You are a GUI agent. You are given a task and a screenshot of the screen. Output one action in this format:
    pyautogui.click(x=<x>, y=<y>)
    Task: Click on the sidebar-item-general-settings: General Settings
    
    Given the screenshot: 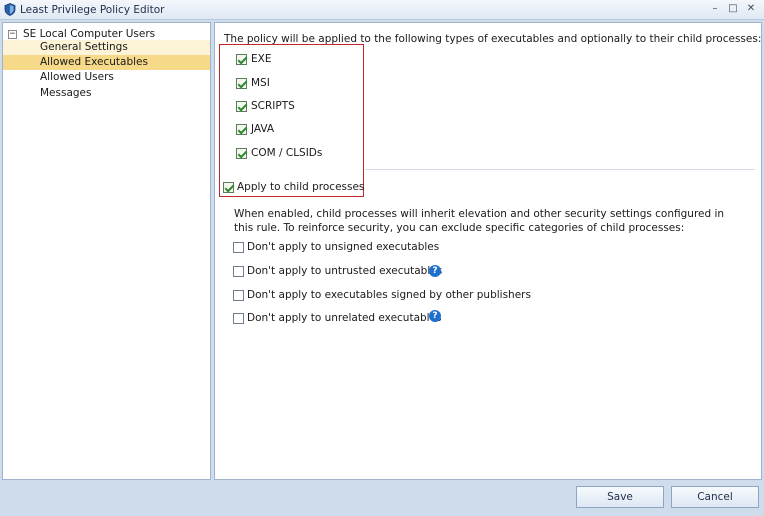 What is the action you would take?
    pyautogui.click(x=106, y=47)
    